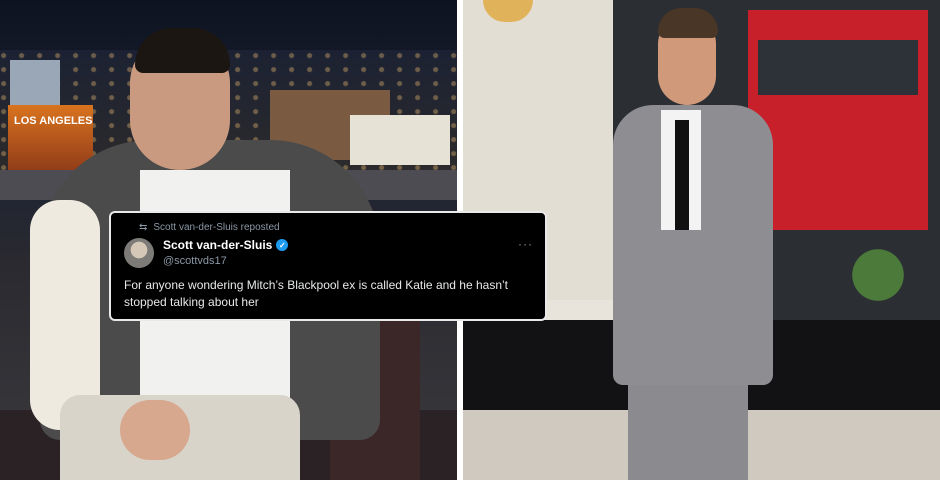 This screenshot has width=940, height=480. Describe the element at coordinates (878, 275) in the screenshot. I see `potted-plant` at that location.